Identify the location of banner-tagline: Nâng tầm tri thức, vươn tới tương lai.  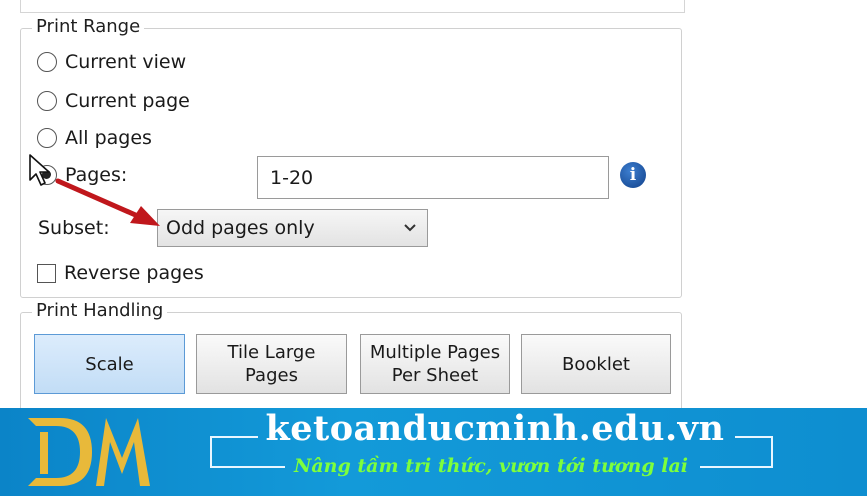
(491, 466).